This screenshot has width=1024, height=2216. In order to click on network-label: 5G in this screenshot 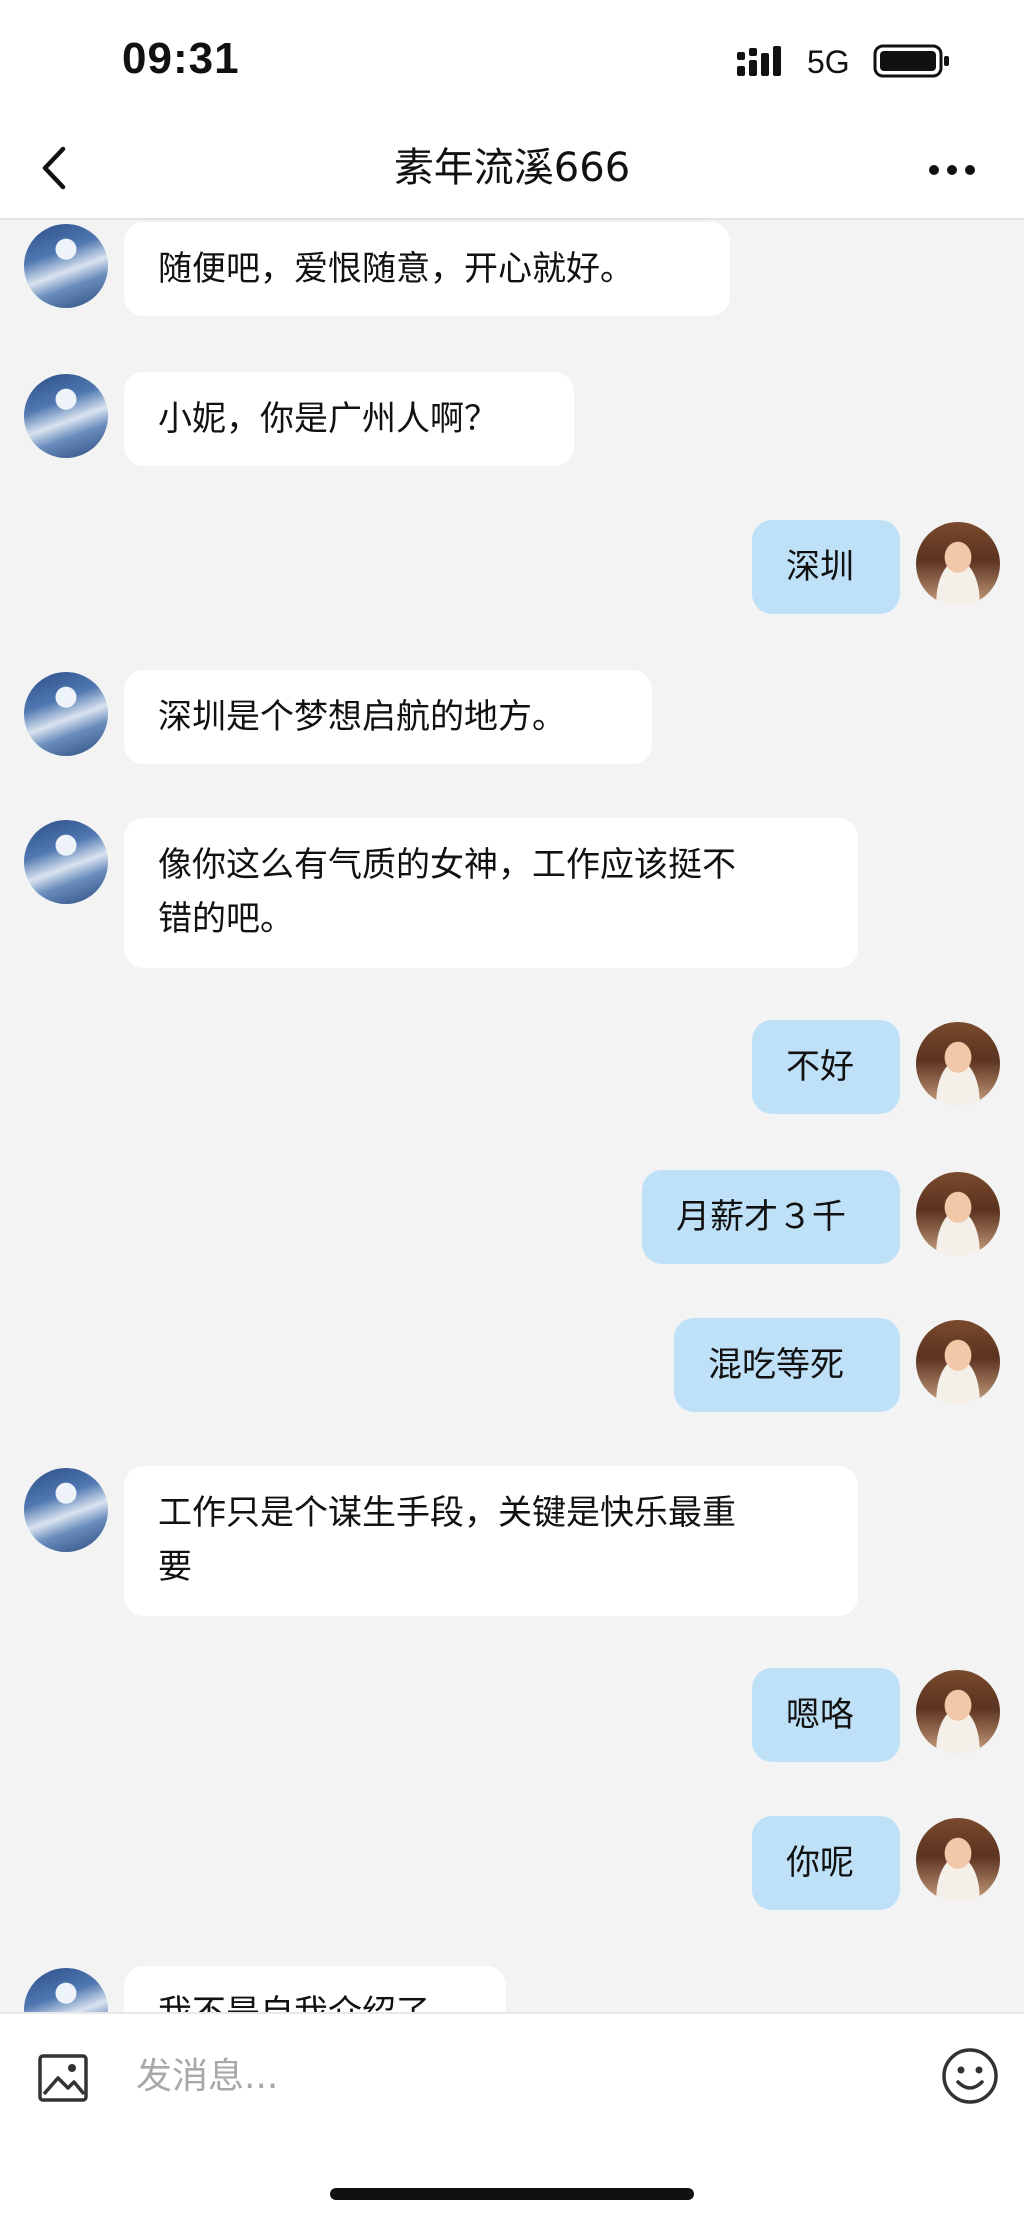, I will do `click(828, 62)`.